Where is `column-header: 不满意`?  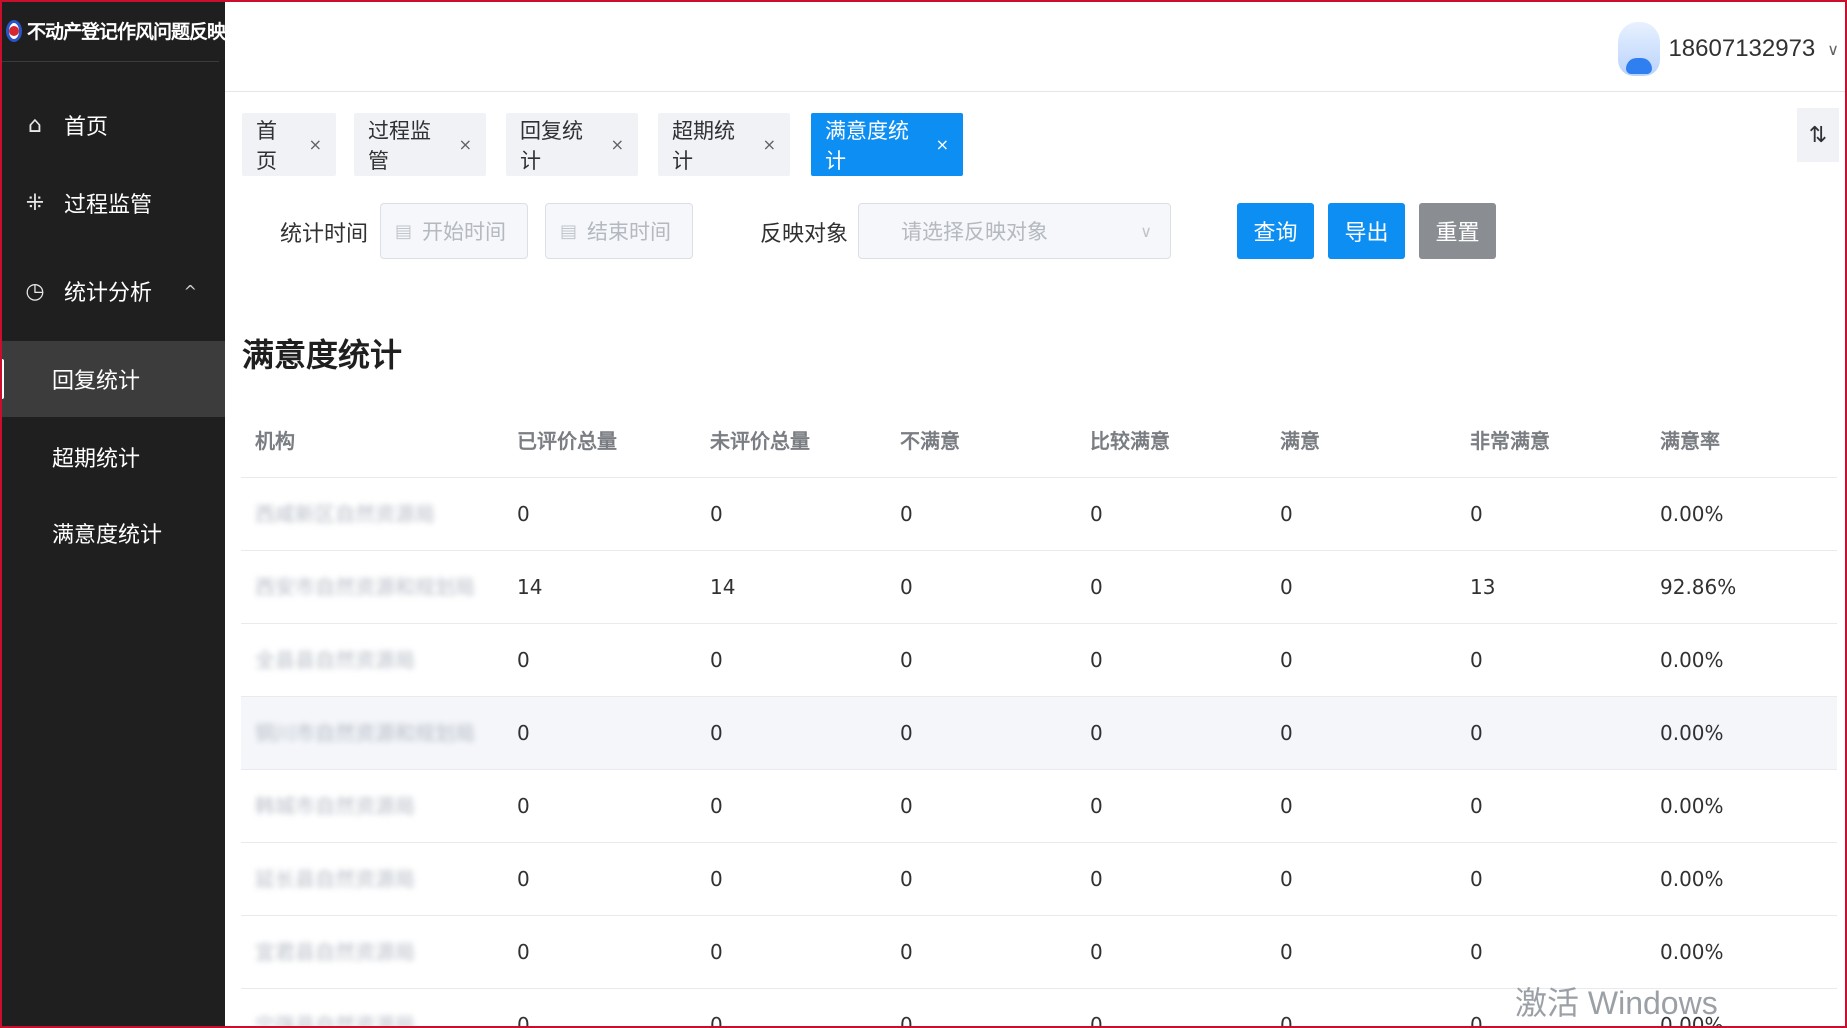 column-header: 不满意 is located at coordinates (930, 441).